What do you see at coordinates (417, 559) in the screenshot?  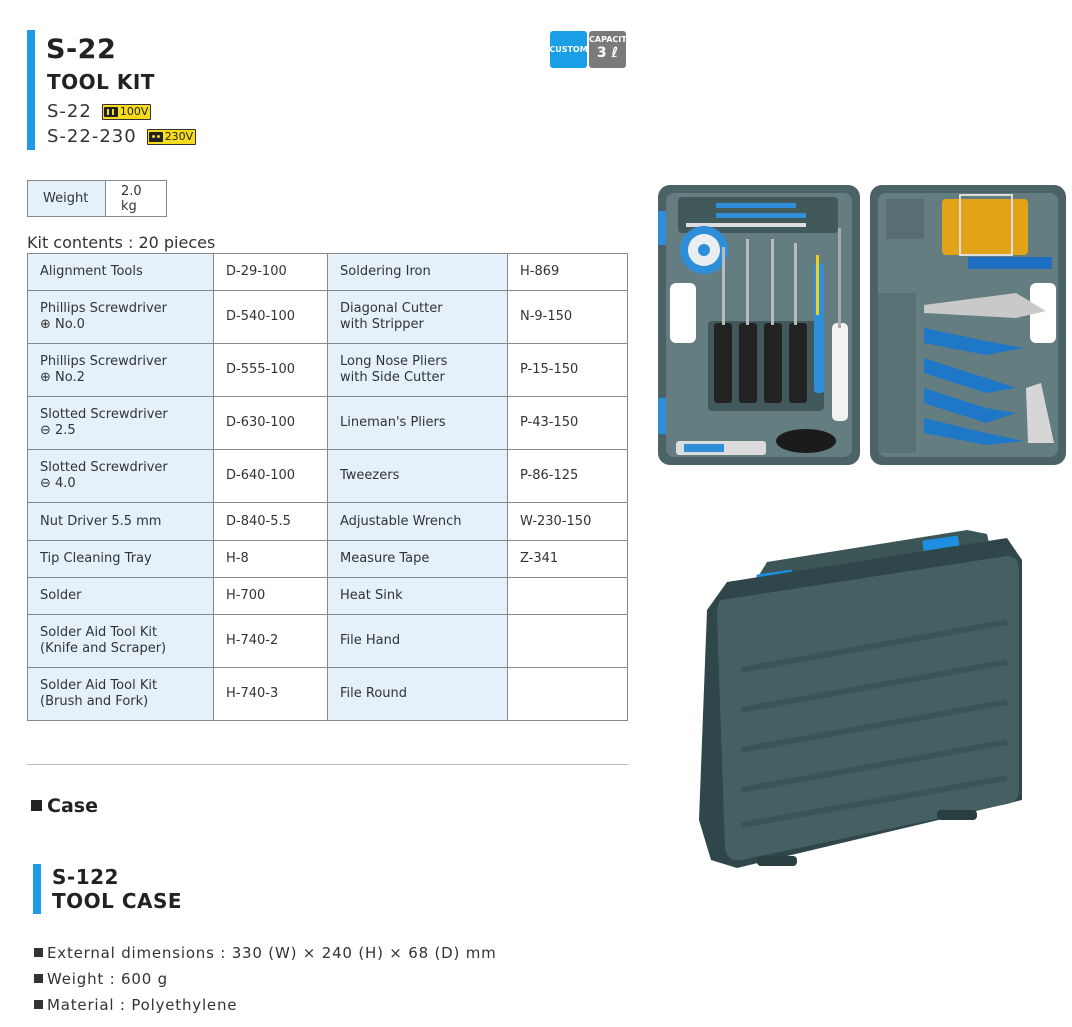 I see `item-name: Measure Tape` at bounding box center [417, 559].